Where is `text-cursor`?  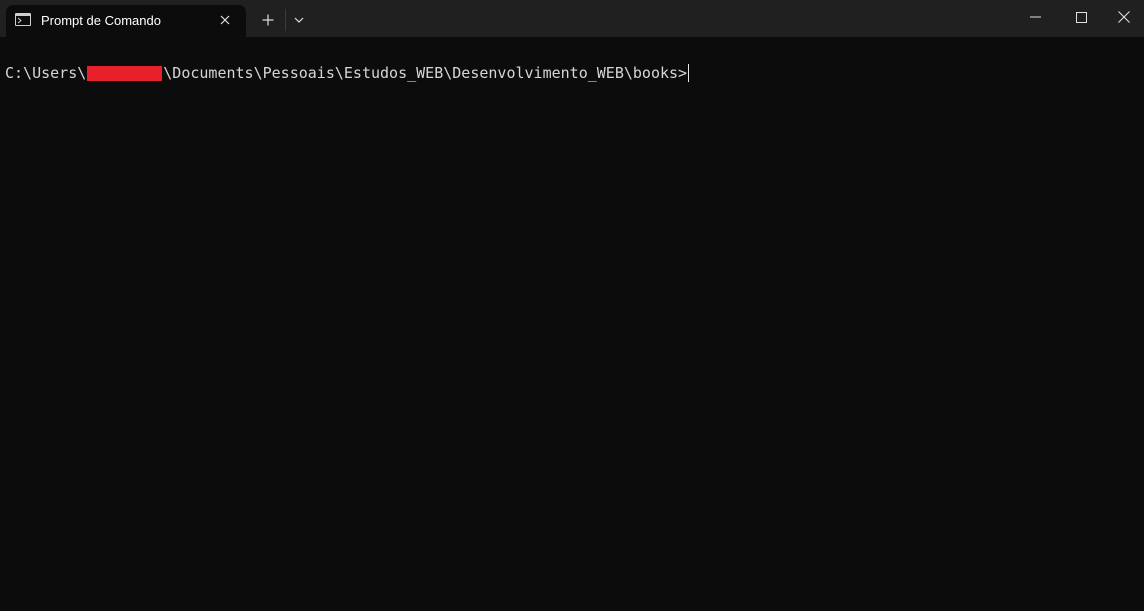 text-cursor is located at coordinates (689, 73).